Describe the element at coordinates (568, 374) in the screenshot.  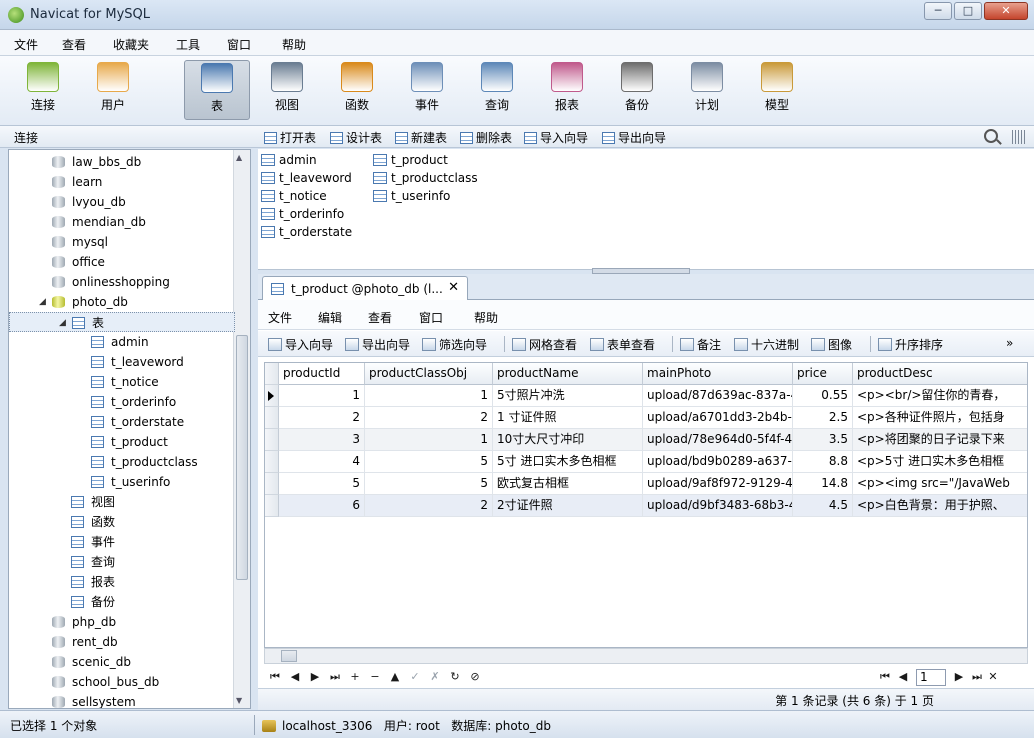
I see `column-header-productName: productName` at that location.